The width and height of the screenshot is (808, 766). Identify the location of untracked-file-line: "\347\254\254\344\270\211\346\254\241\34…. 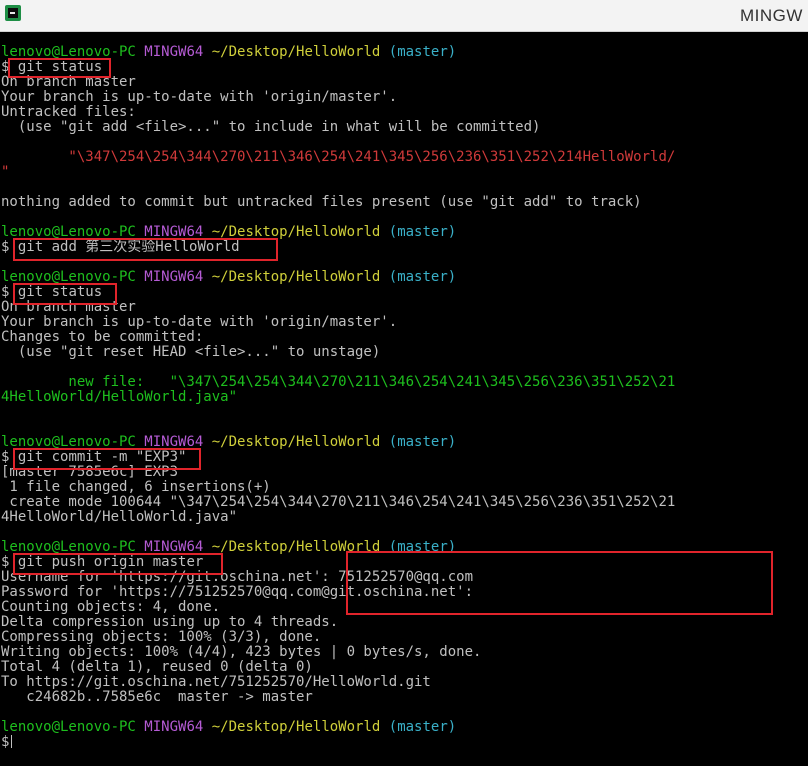
(338, 157).